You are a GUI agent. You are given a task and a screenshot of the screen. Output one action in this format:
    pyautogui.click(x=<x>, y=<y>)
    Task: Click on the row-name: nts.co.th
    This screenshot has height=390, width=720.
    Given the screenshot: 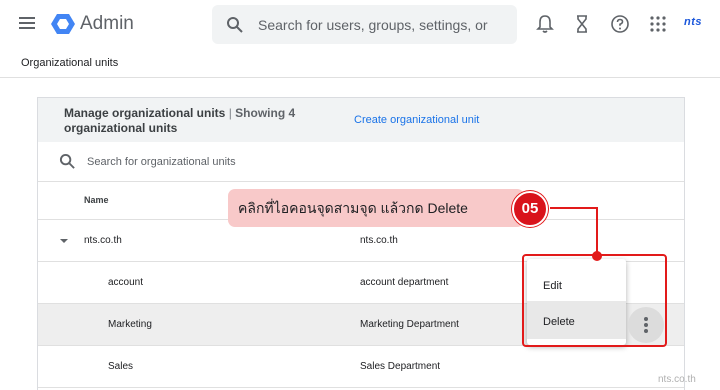 What is the action you would take?
    pyautogui.click(x=103, y=240)
    